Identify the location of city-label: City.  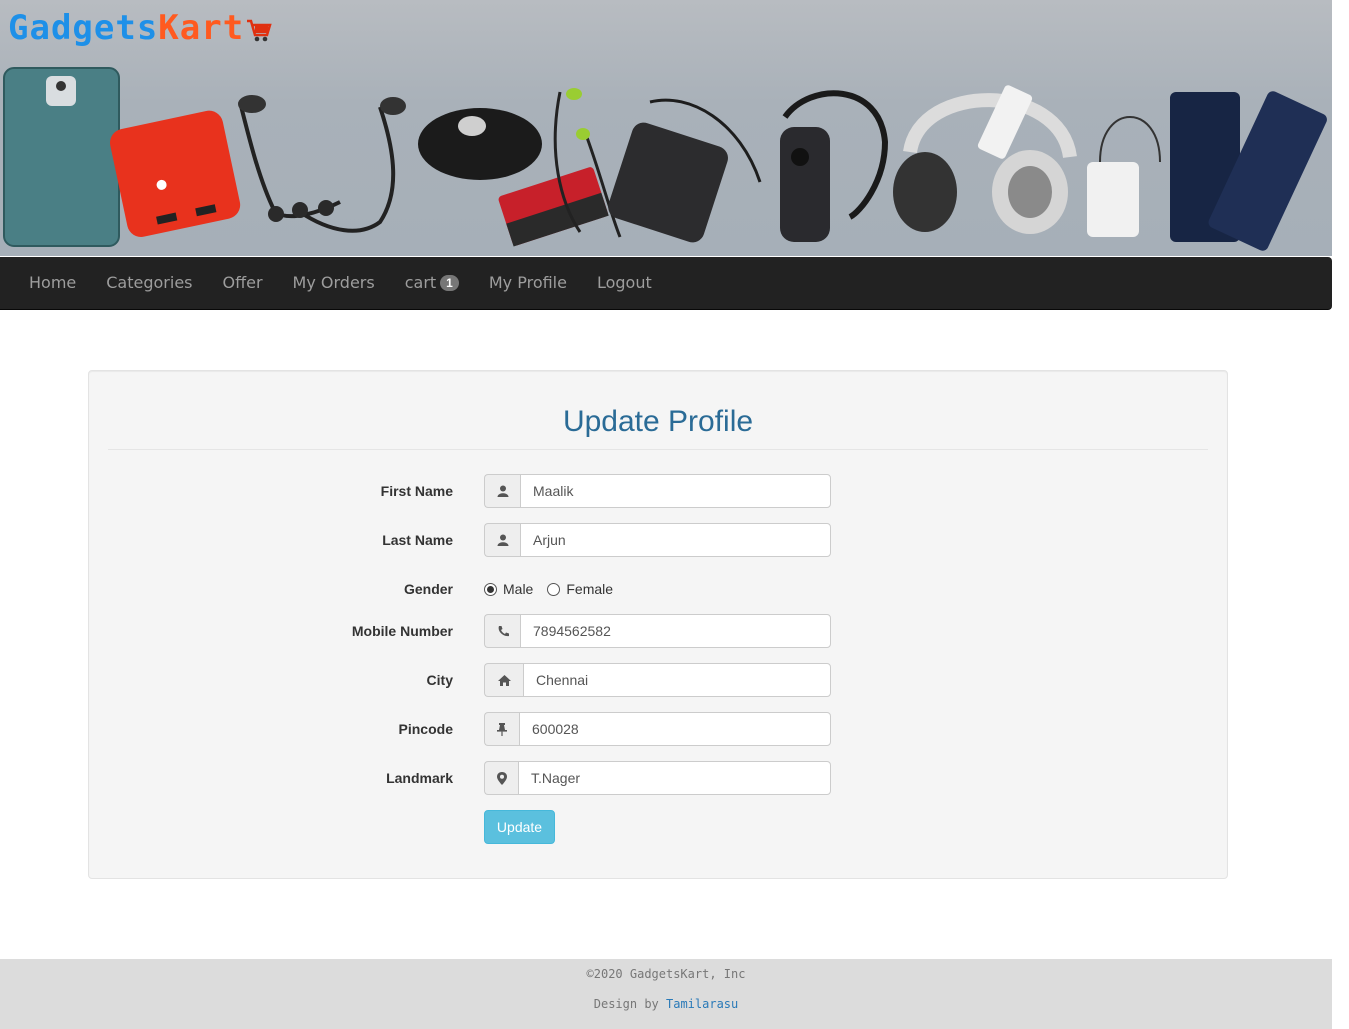
(439, 680).